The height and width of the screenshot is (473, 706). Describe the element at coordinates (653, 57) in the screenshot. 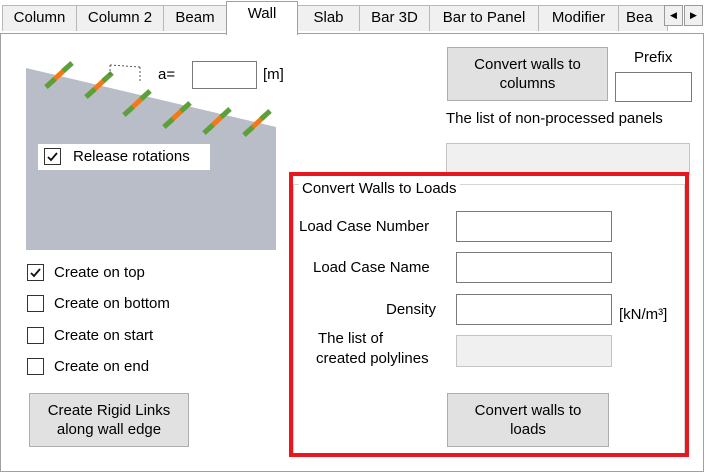

I see `prefix-label: Prefix` at that location.